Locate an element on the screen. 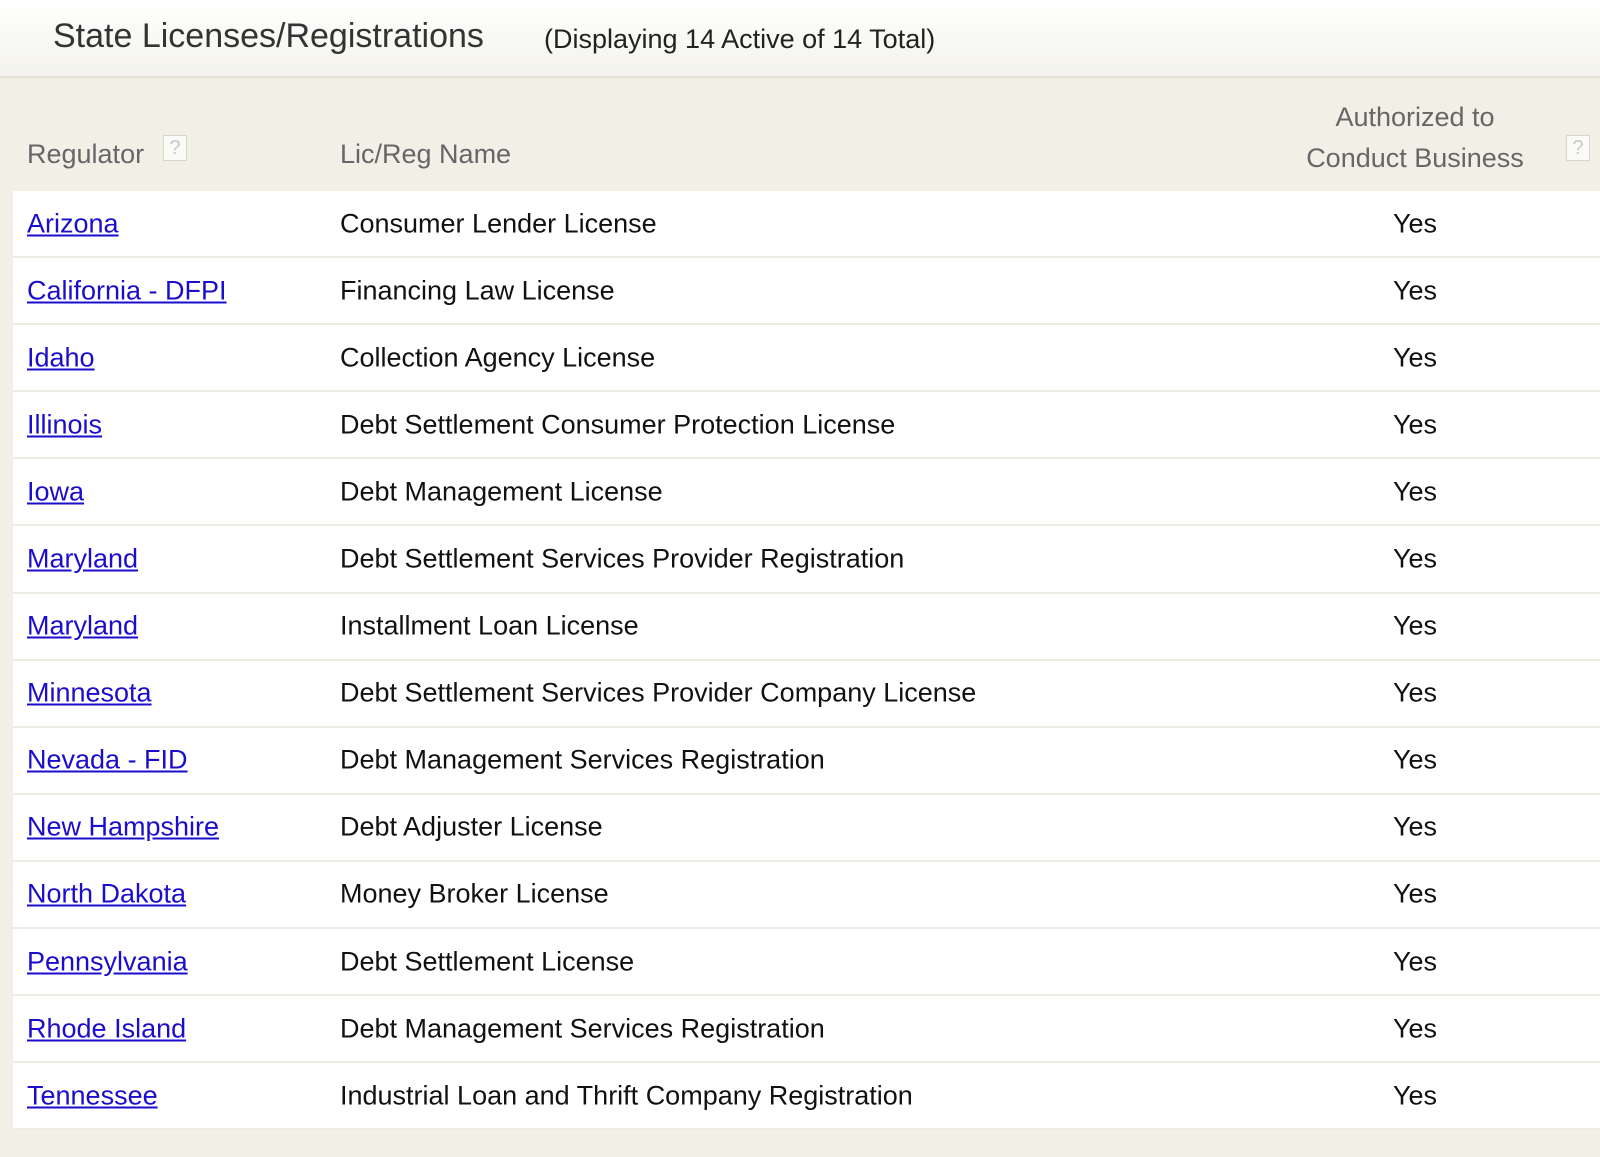 This screenshot has height=1157, width=1600. regulator-link: Illinois is located at coordinates (64, 424).